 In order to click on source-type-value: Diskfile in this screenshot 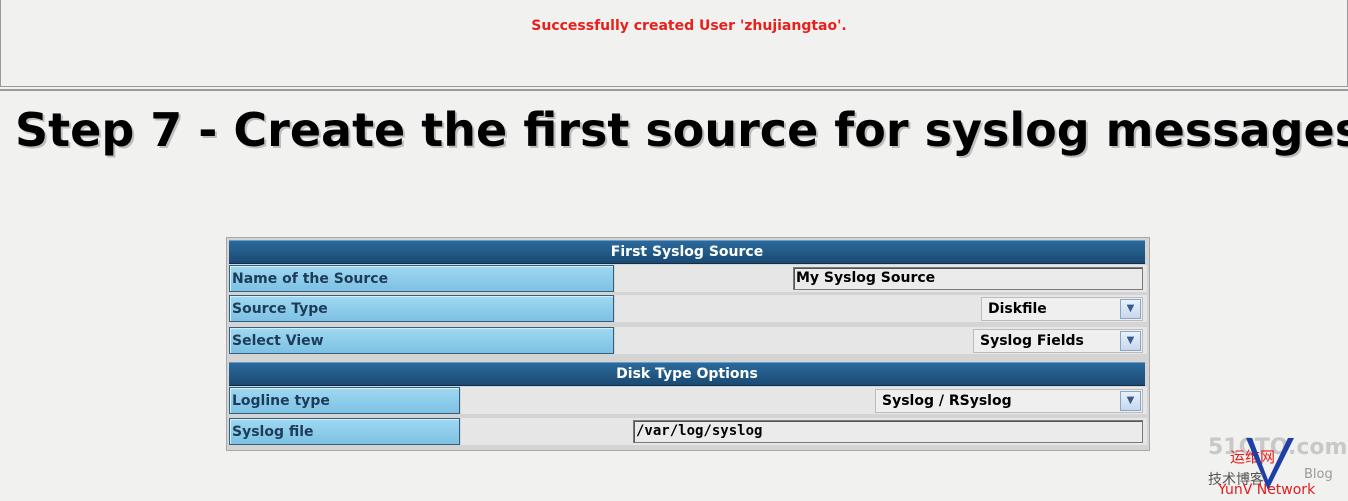, I will do `click(1017, 309)`.